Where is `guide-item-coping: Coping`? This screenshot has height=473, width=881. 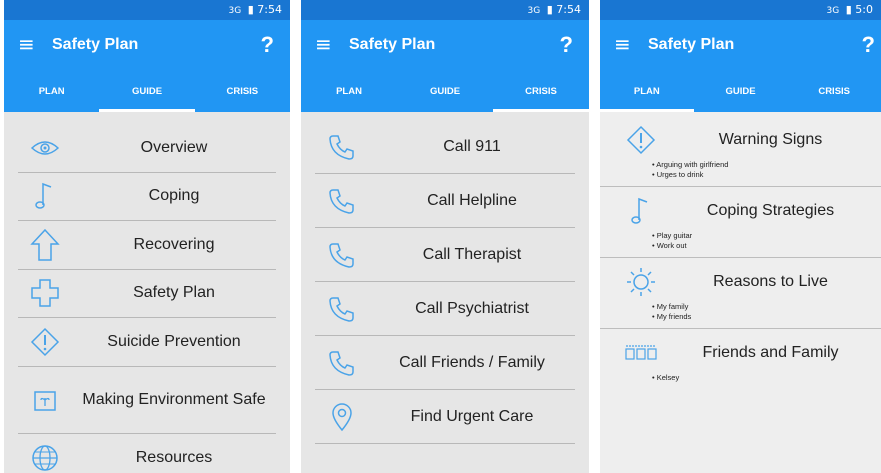
guide-item-coping: Coping is located at coordinates (147, 197).